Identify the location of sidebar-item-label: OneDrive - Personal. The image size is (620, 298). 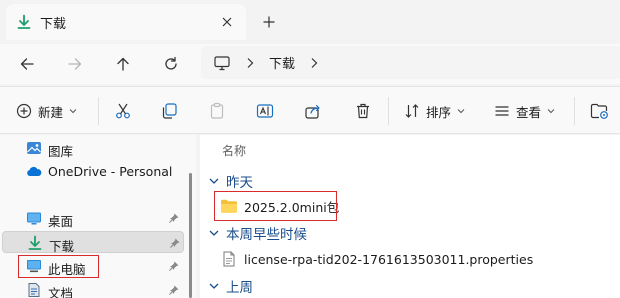
(110, 171).